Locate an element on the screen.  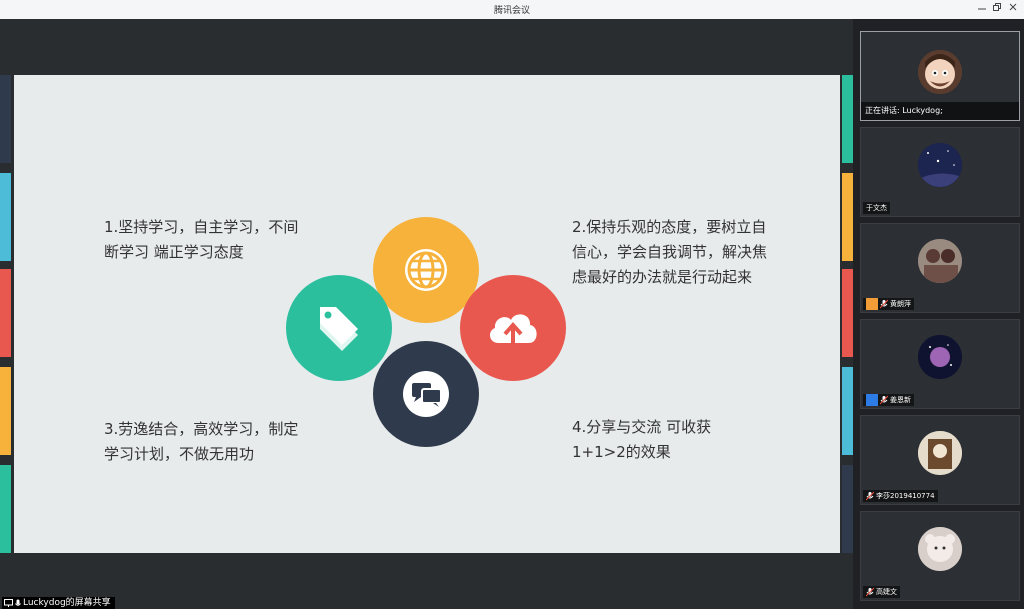
starry-sky-avatar-icon is located at coordinates (940, 165).